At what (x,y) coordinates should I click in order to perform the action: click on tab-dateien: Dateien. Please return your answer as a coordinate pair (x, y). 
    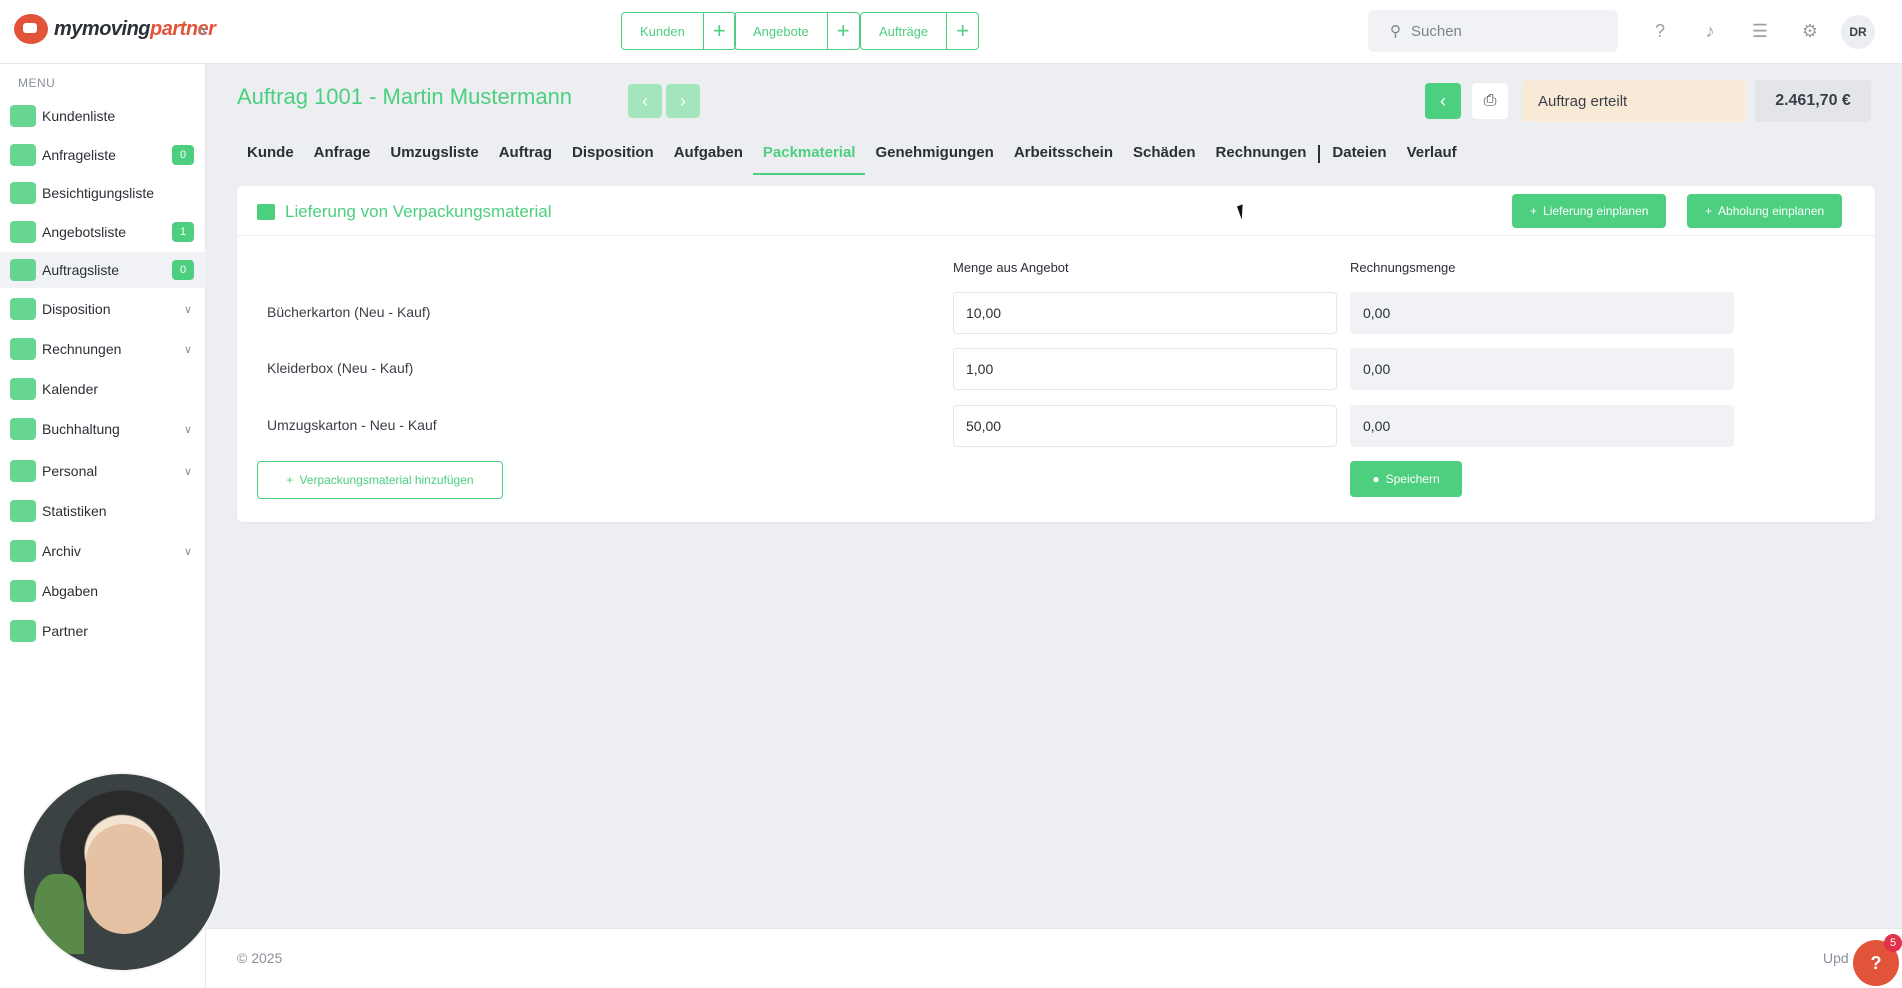
    Looking at the image, I should click on (1359, 157).